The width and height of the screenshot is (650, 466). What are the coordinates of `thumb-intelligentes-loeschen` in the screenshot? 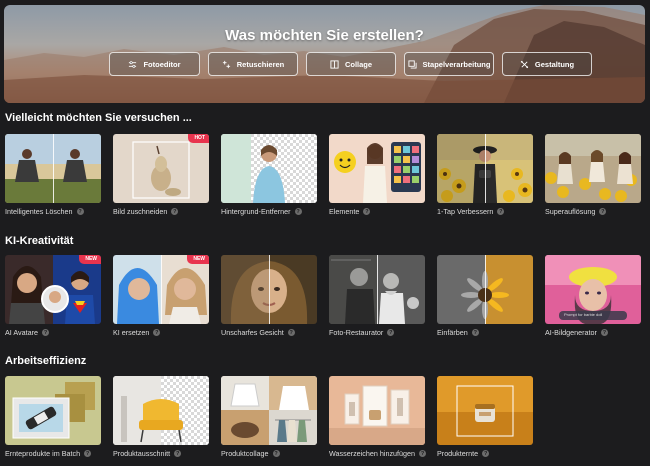 It's located at (53, 168).